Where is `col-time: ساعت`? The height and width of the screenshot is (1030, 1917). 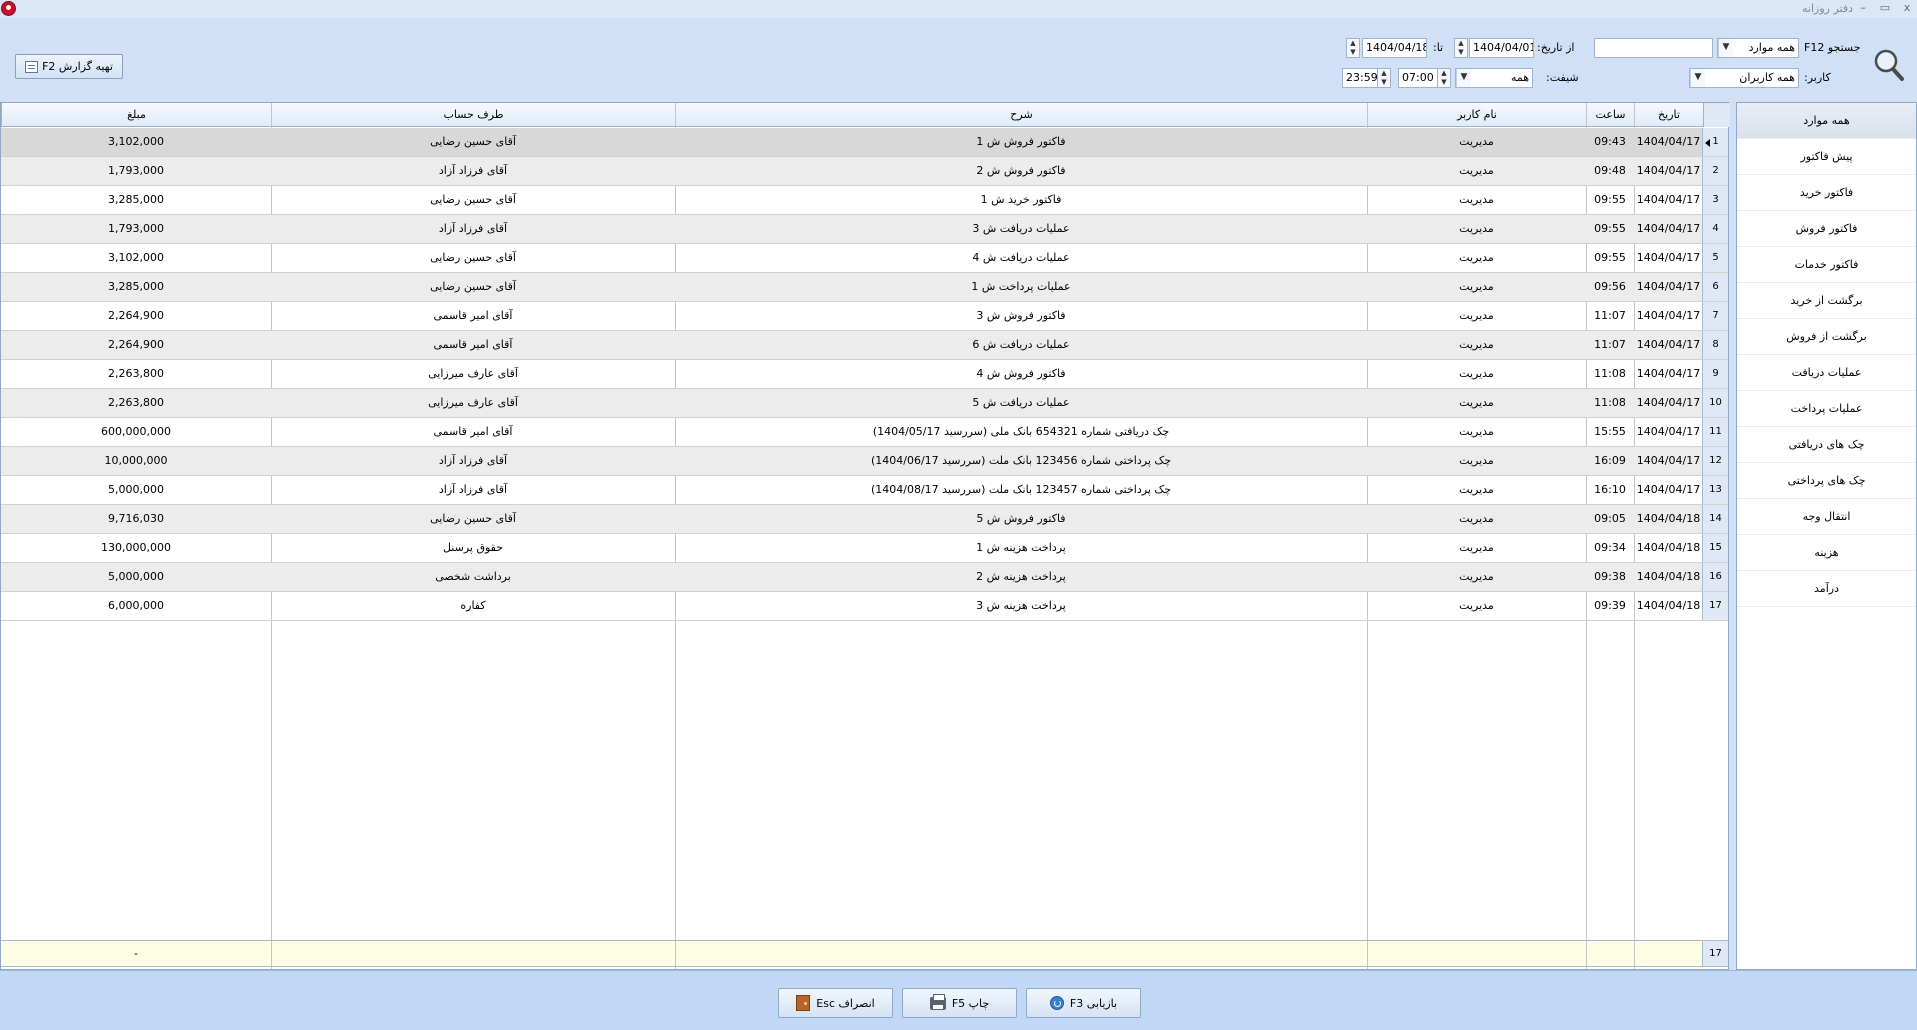 col-time: ساعت is located at coordinates (1610, 115).